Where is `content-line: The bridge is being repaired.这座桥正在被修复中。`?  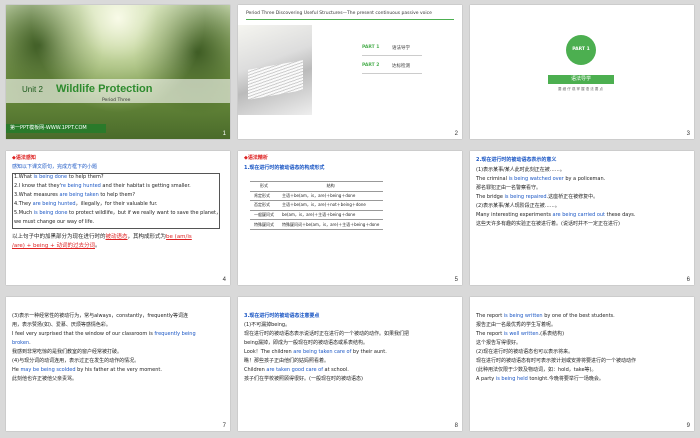 content-line: The bridge is being repaired.这座桥正在被修复中。 is located at coordinates (537, 197).